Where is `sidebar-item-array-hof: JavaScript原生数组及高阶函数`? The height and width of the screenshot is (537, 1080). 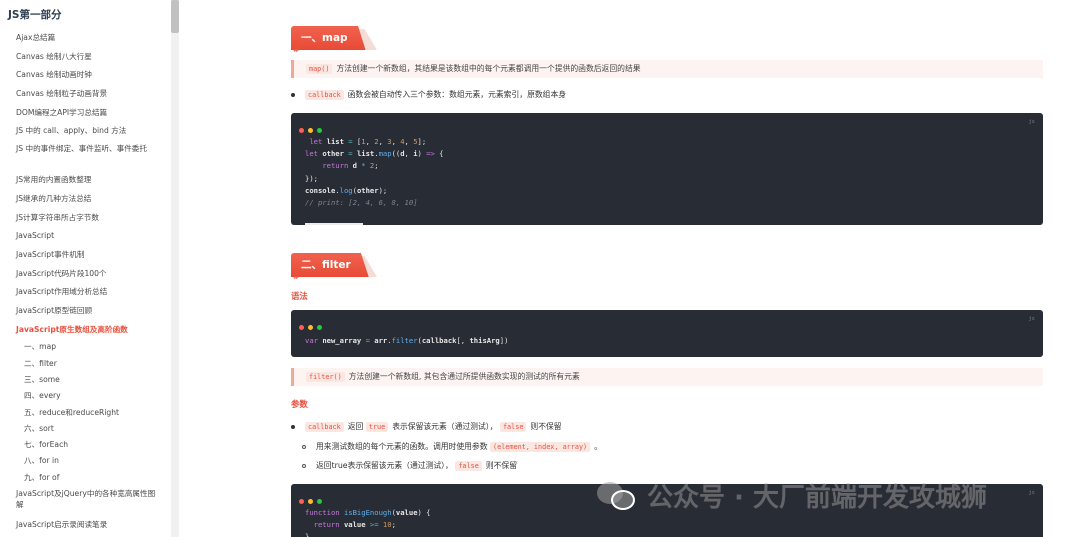
sidebar-item-array-hof: JavaScript原生数组及高阶函数 is located at coordinates (85, 330).